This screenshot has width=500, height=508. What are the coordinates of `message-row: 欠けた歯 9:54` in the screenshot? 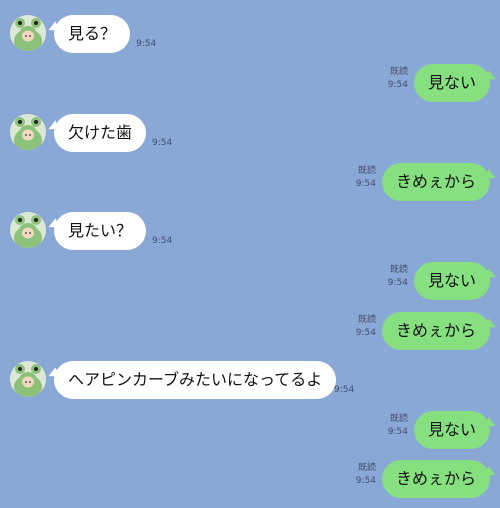 It's located at (250, 134).